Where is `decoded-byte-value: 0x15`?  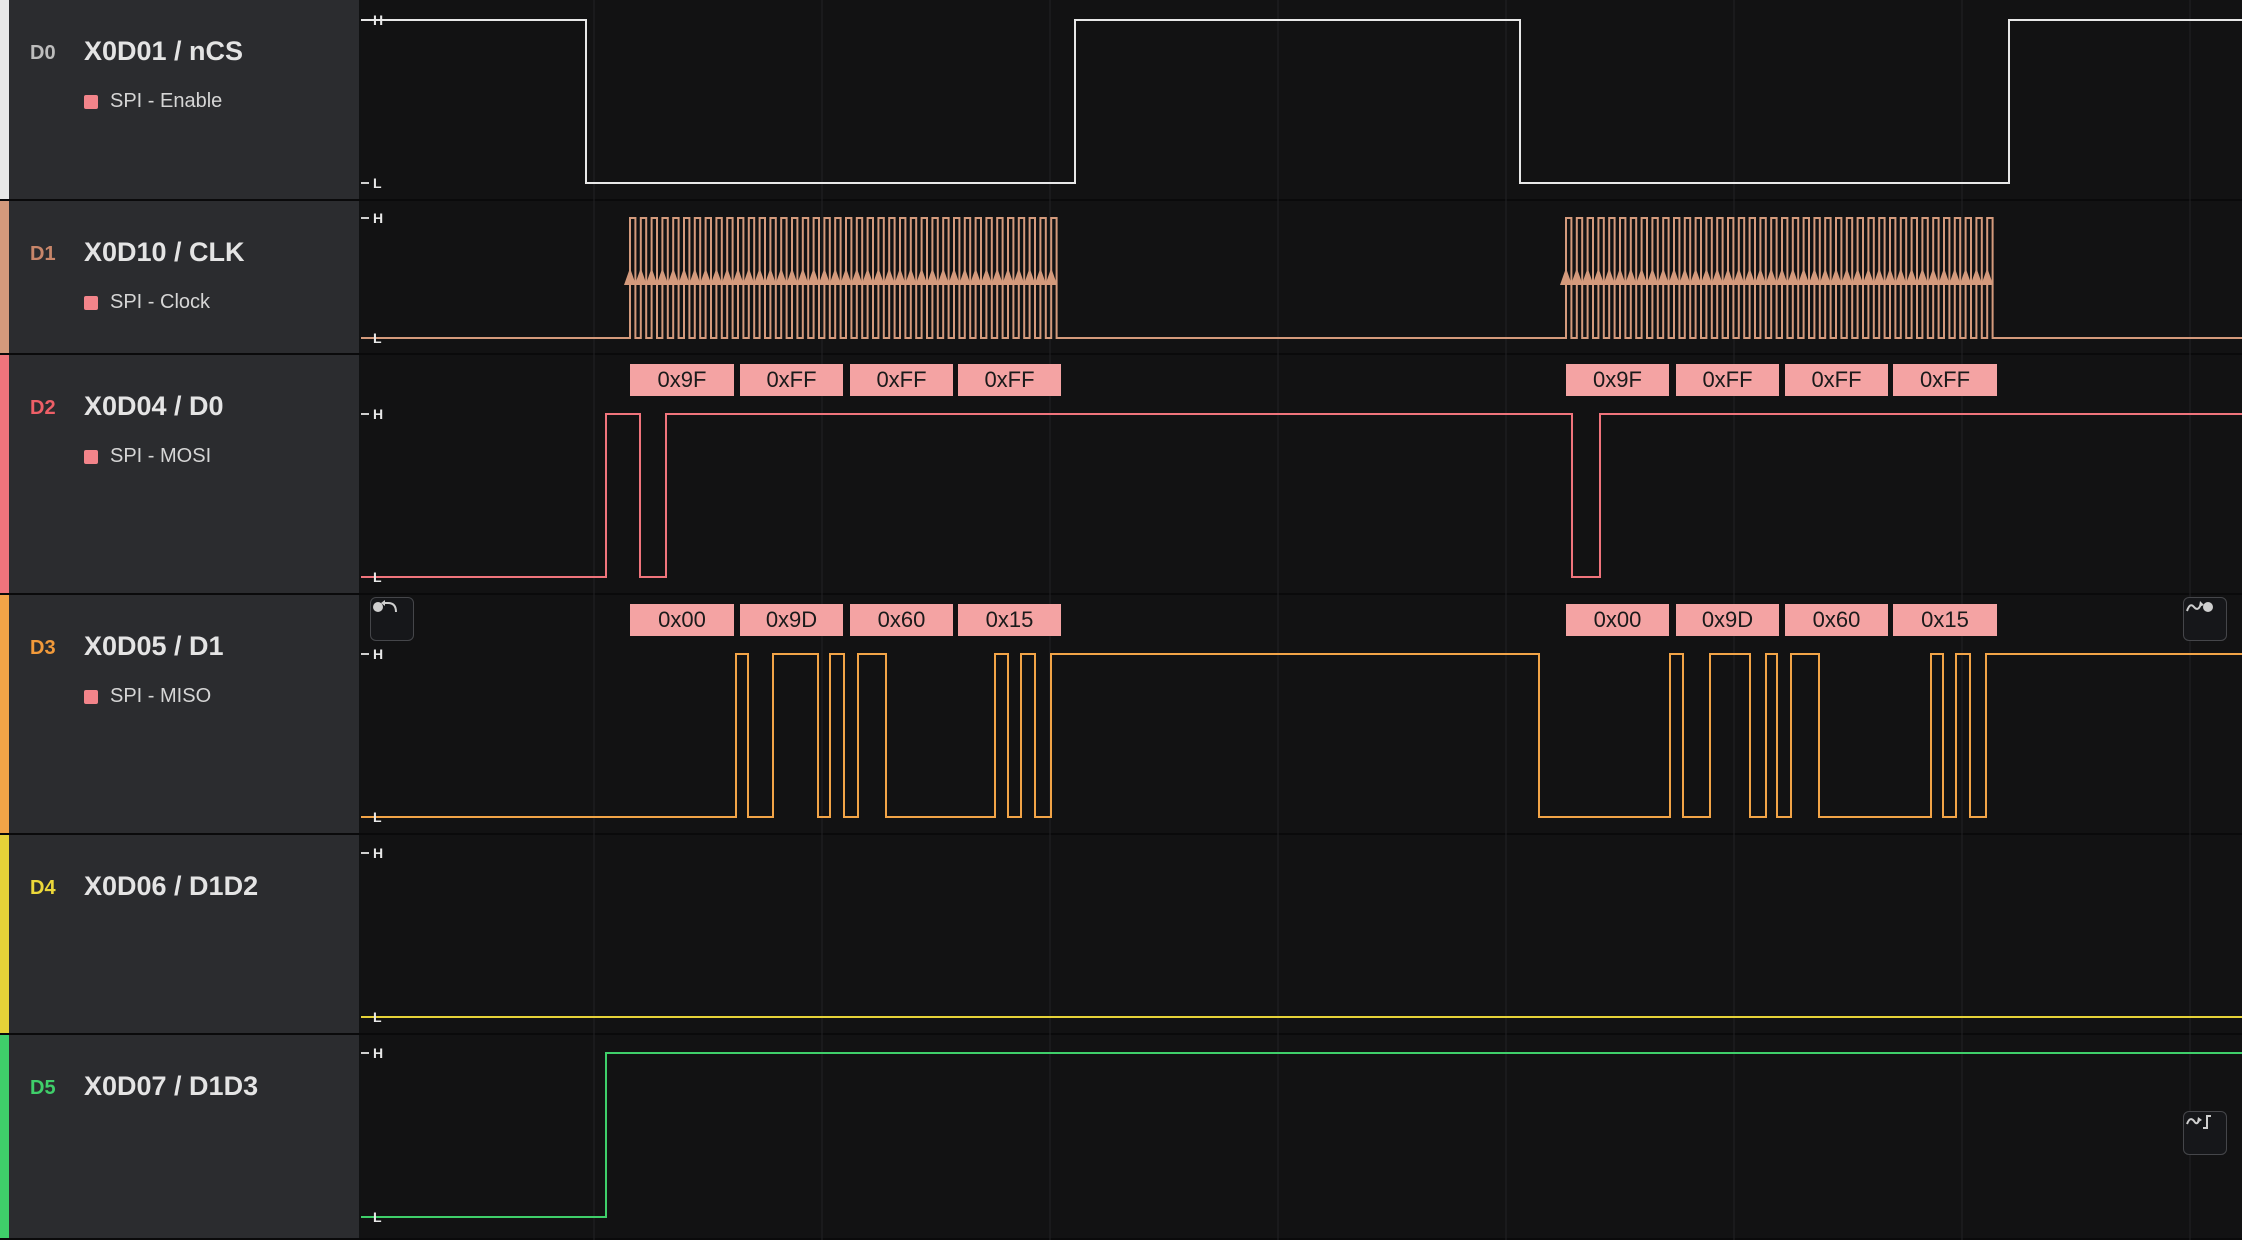 decoded-byte-value: 0x15 is located at coordinates (1945, 619).